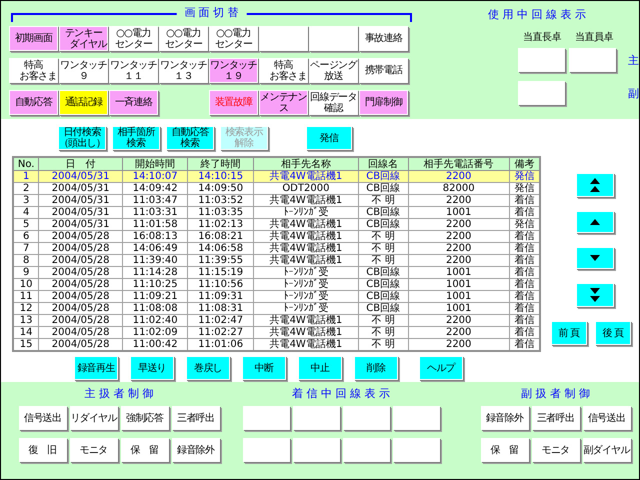  What do you see at coordinates (383, 102) in the screenshot?
I see `screen-button: 門扉制御` at bounding box center [383, 102].